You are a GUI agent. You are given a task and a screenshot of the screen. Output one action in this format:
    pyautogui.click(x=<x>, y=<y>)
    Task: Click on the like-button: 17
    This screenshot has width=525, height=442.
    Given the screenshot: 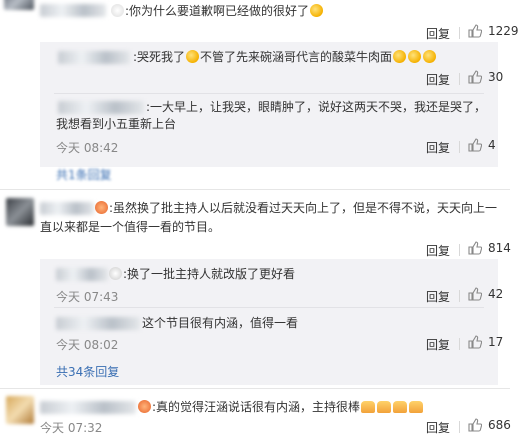 What is the action you would take?
    pyautogui.click(x=485, y=342)
    